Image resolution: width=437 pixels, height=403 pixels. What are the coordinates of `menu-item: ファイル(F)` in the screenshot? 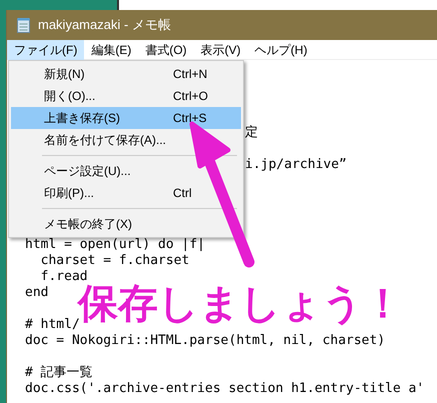 It's located at (45, 50).